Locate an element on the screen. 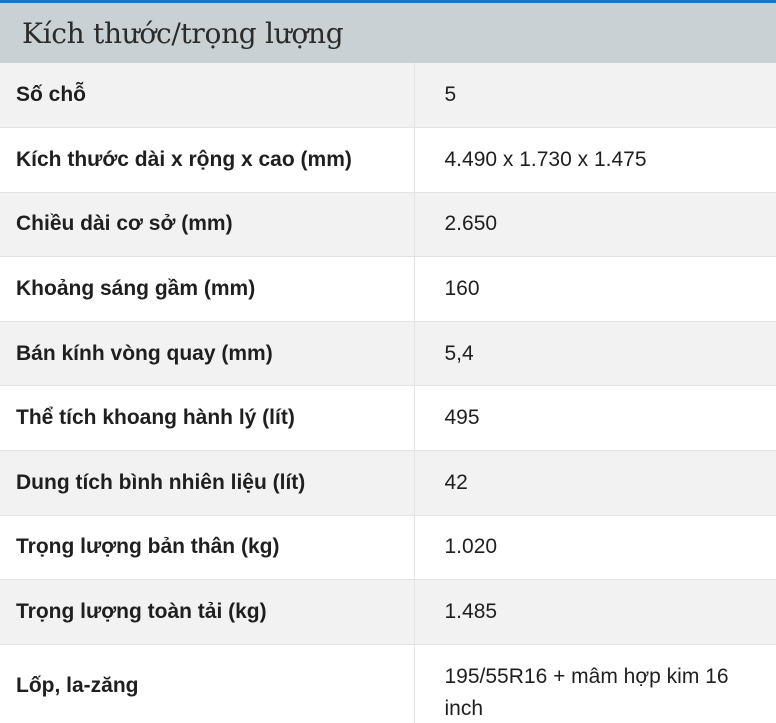 This screenshot has width=776, height=723. row-value: 5,4 is located at coordinates (595, 354).